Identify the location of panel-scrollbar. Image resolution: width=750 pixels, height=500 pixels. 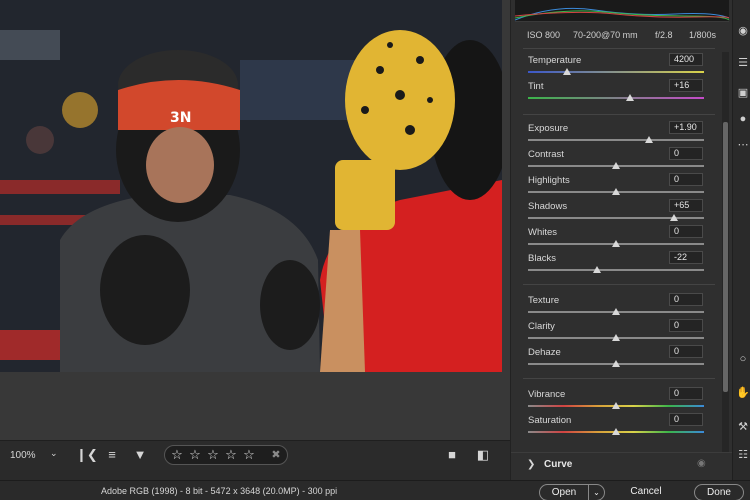
(725, 252).